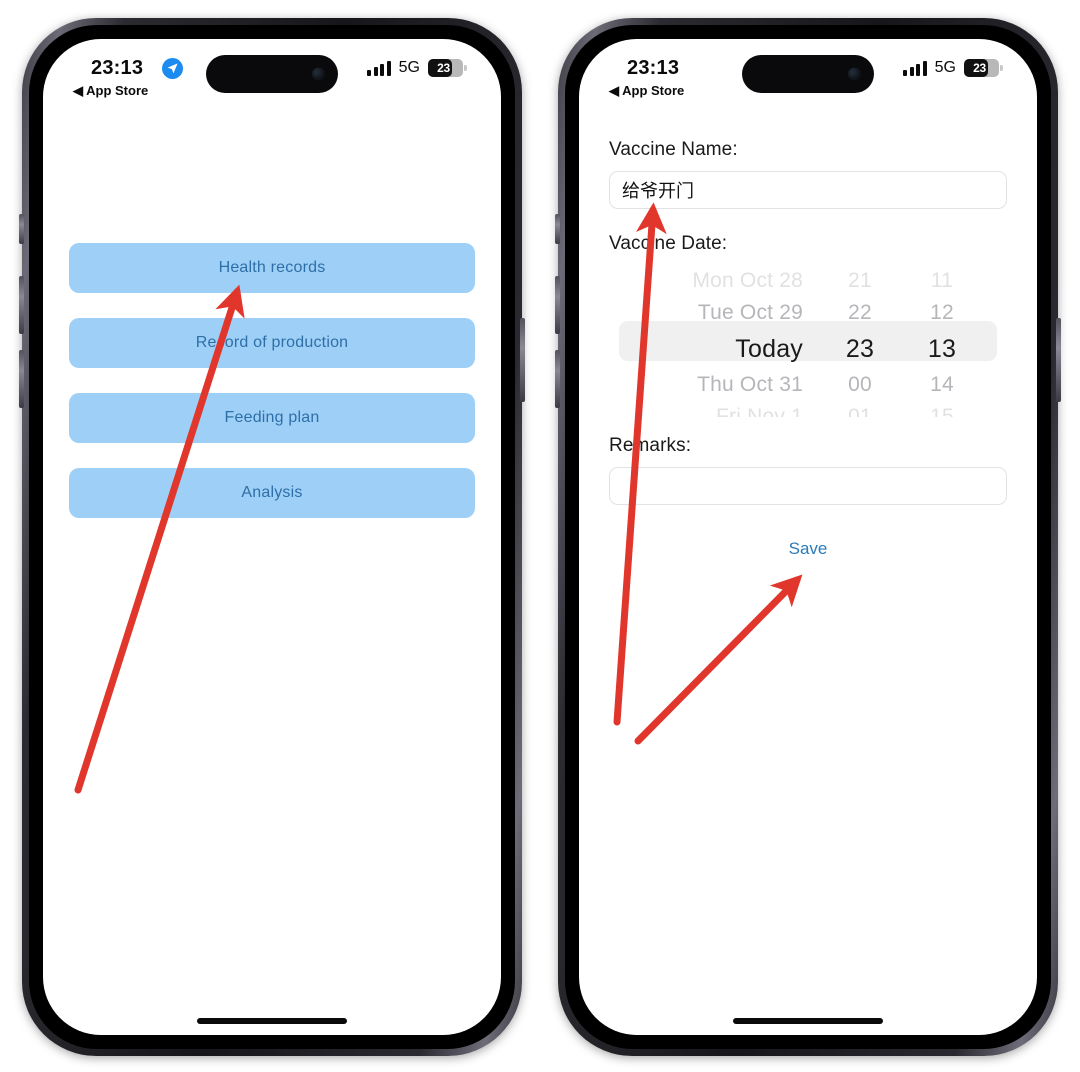  I want to click on menu-button-feeding-plan: Feeding plan, so click(272, 418).